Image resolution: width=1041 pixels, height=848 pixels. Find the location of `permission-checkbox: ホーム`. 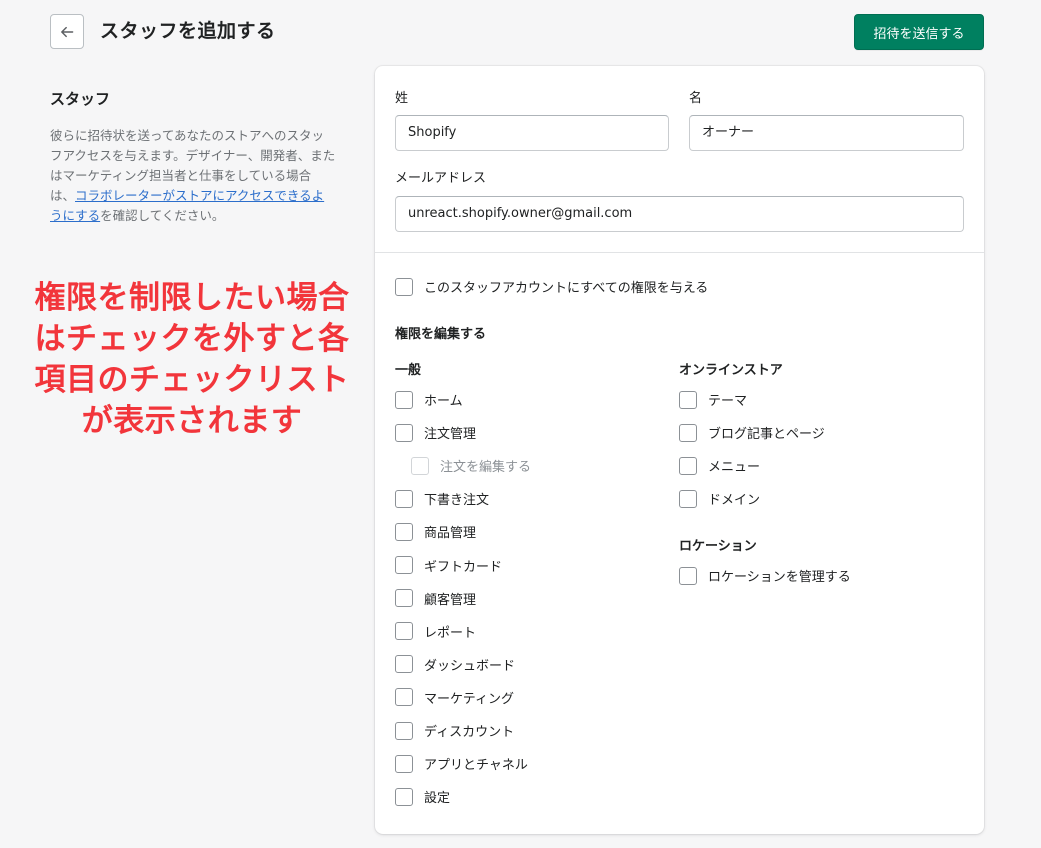

permission-checkbox: ホーム is located at coordinates (429, 399).